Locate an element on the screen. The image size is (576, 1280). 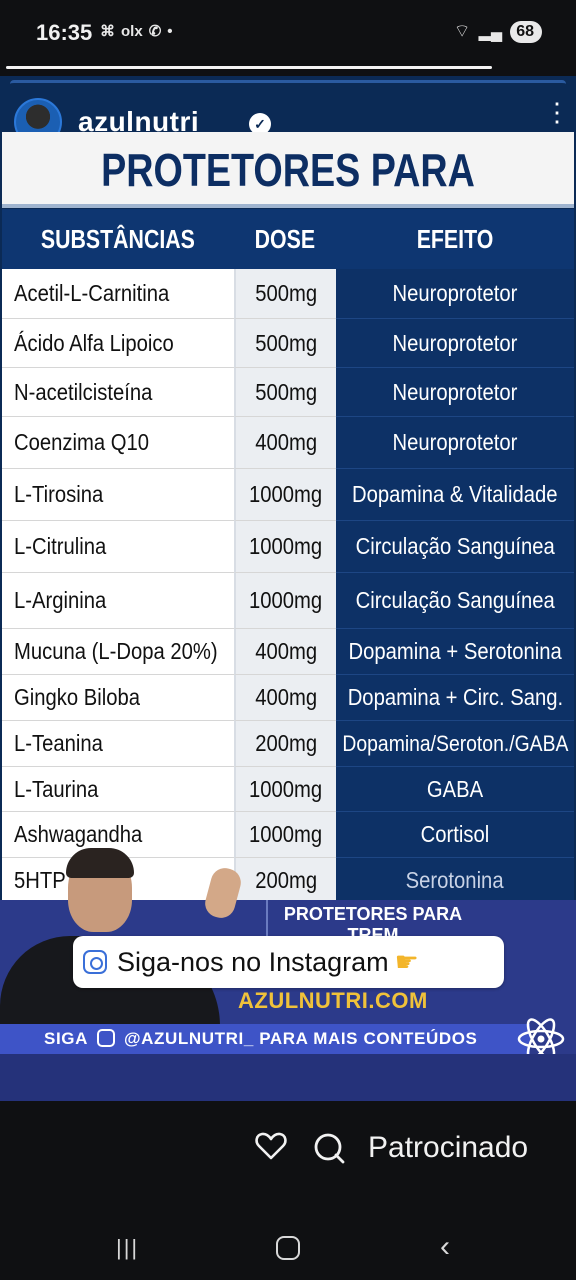
table-row: L-Arginina 1000mg Circulação Sanguínea is located at coordinates (288, 601).